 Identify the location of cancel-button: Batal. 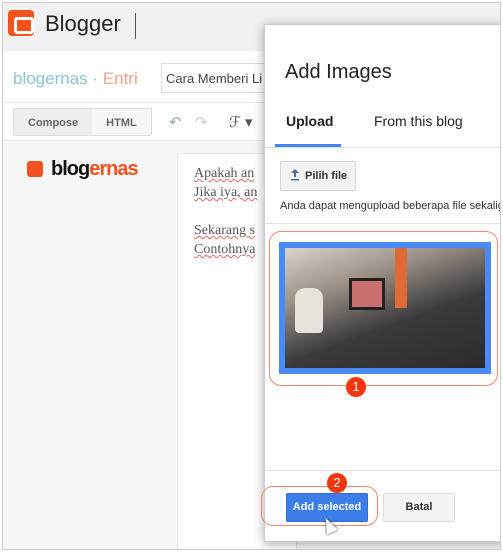
(419, 507).